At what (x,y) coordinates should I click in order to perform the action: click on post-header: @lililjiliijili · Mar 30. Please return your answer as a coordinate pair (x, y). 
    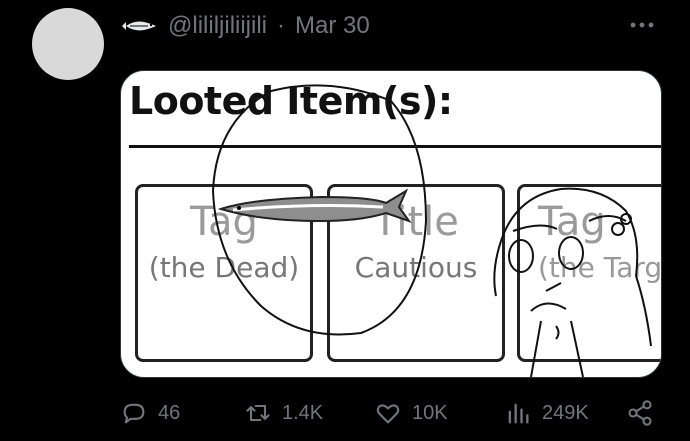
    Looking at the image, I should click on (245, 26).